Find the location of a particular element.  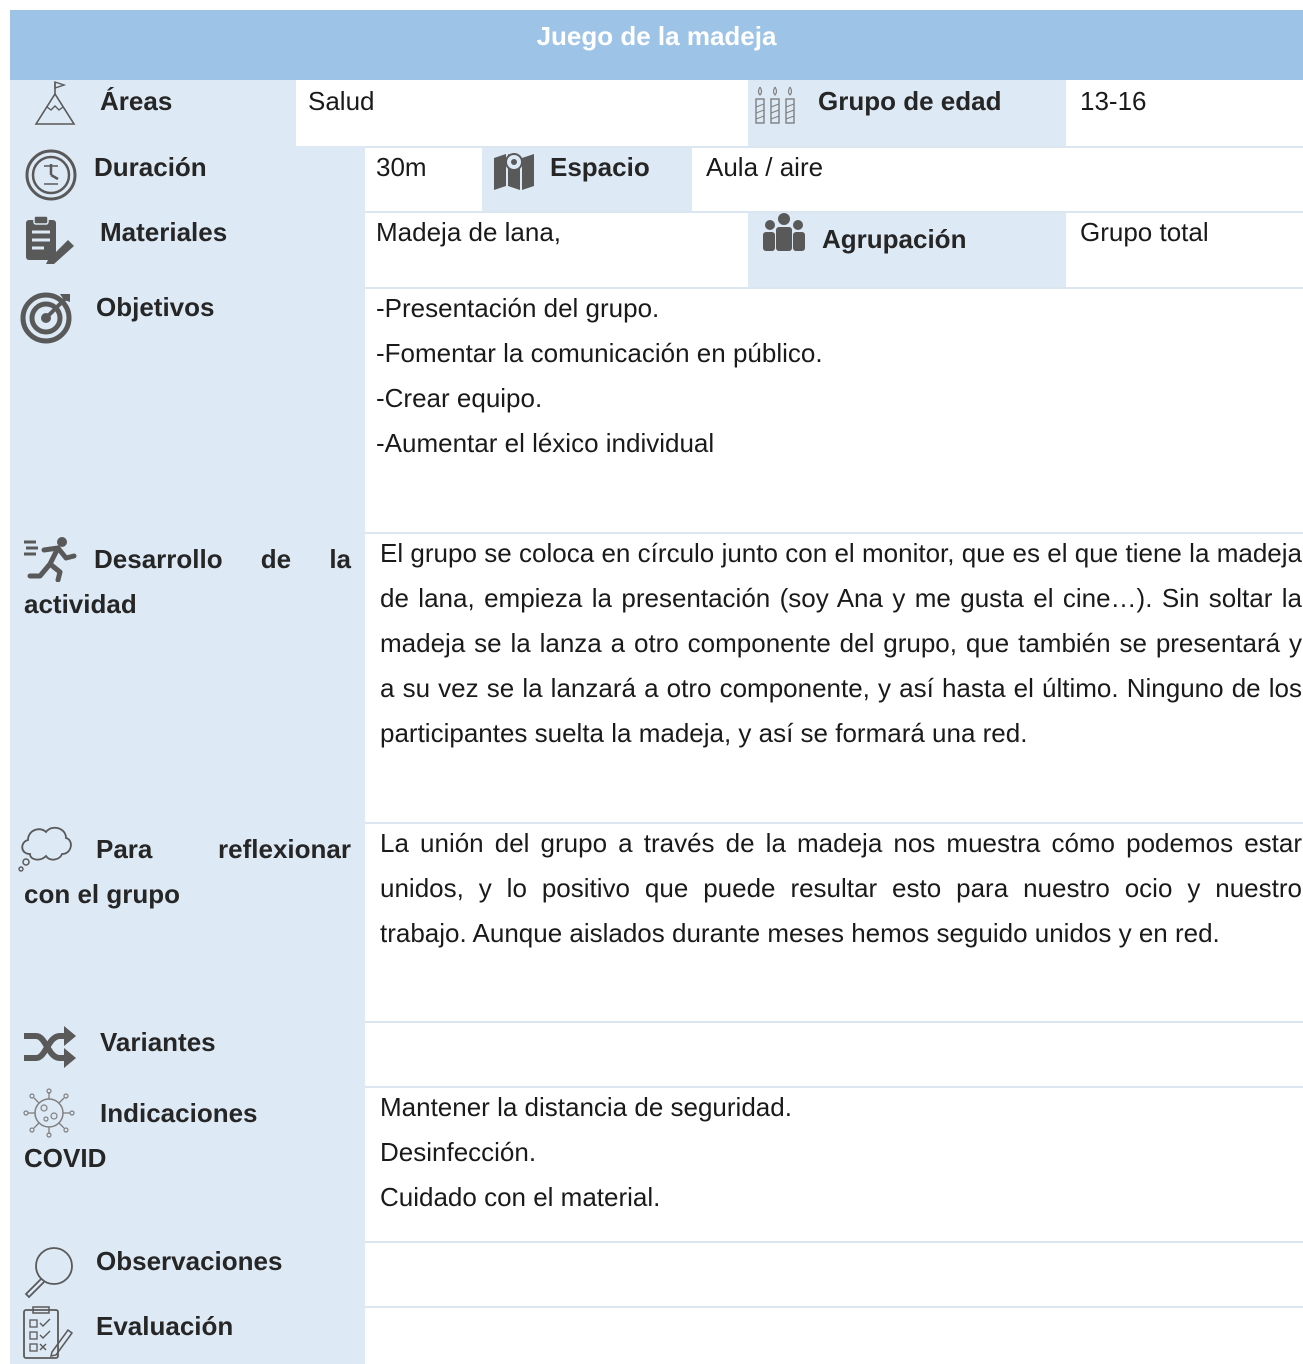

grupo-edad-value: 13-16 is located at coordinates (1113, 101).